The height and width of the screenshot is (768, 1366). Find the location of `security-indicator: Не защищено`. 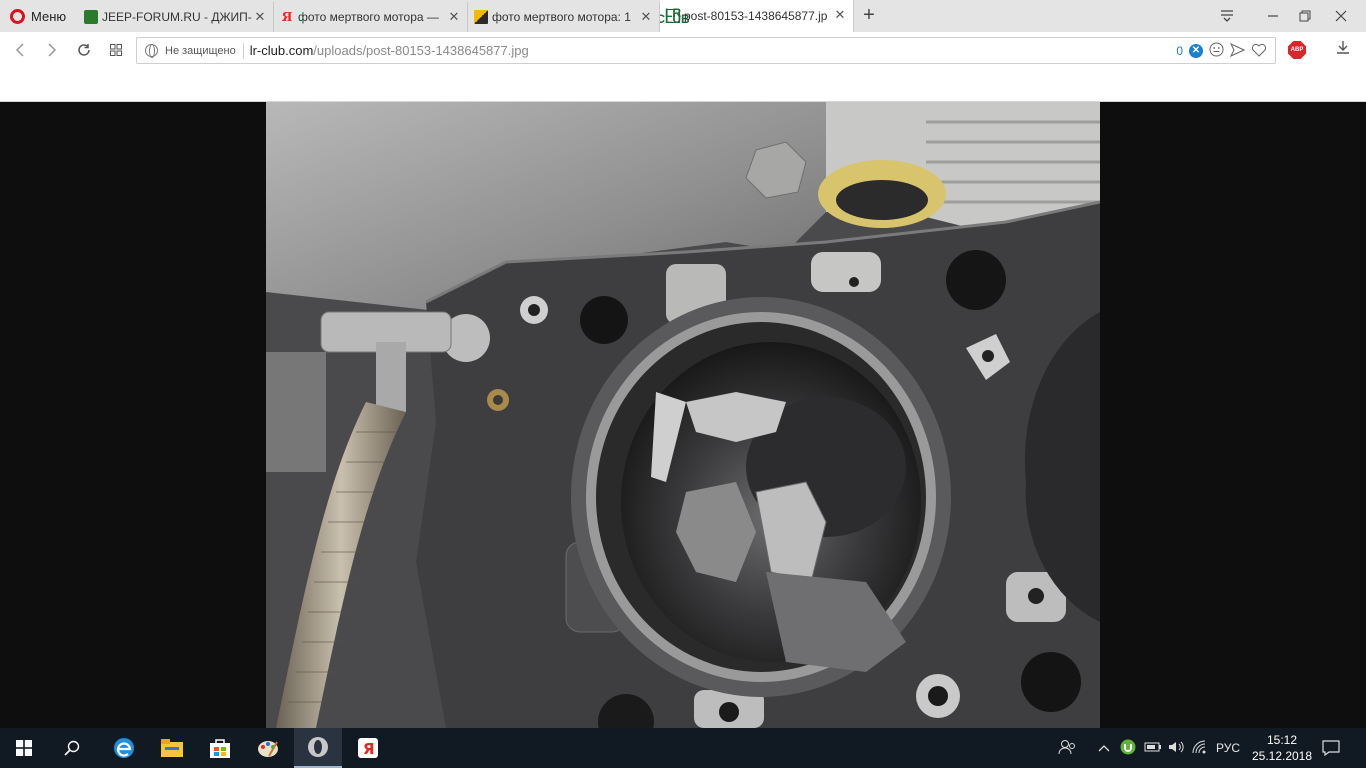

security-indicator: Не защищено is located at coordinates (186, 51).